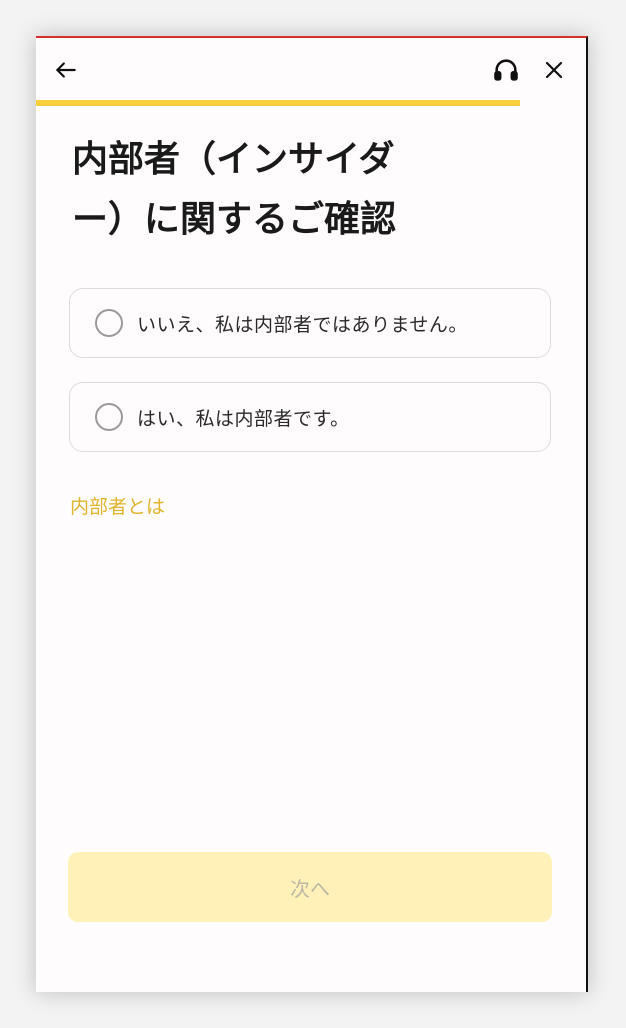 This screenshot has width=626, height=1028. What do you see at coordinates (109, 417) in the screenshot?
I see `radio-insider` at bounding box center [109, 417].